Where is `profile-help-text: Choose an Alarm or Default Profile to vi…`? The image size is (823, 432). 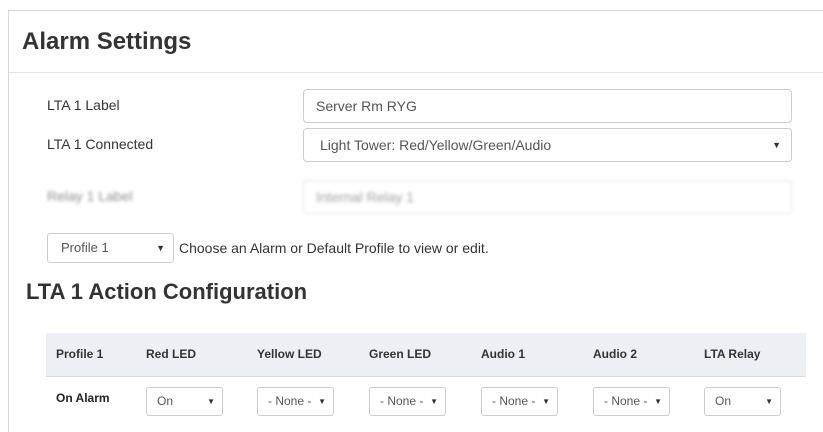
profile-help-text: Choose an Alarm or Default Profile to vi… is located at coordinates (334, 248).